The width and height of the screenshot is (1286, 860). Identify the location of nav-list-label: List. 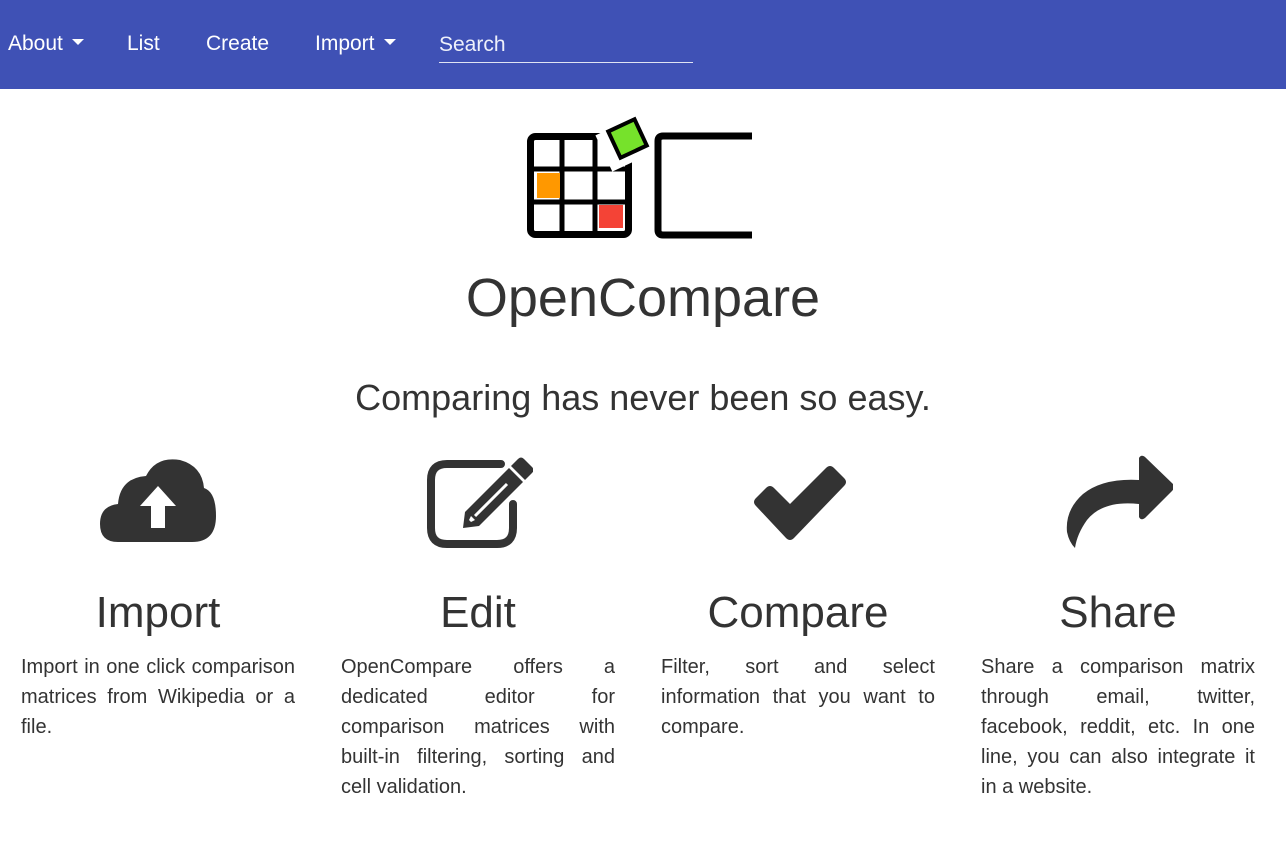
(143, 43).